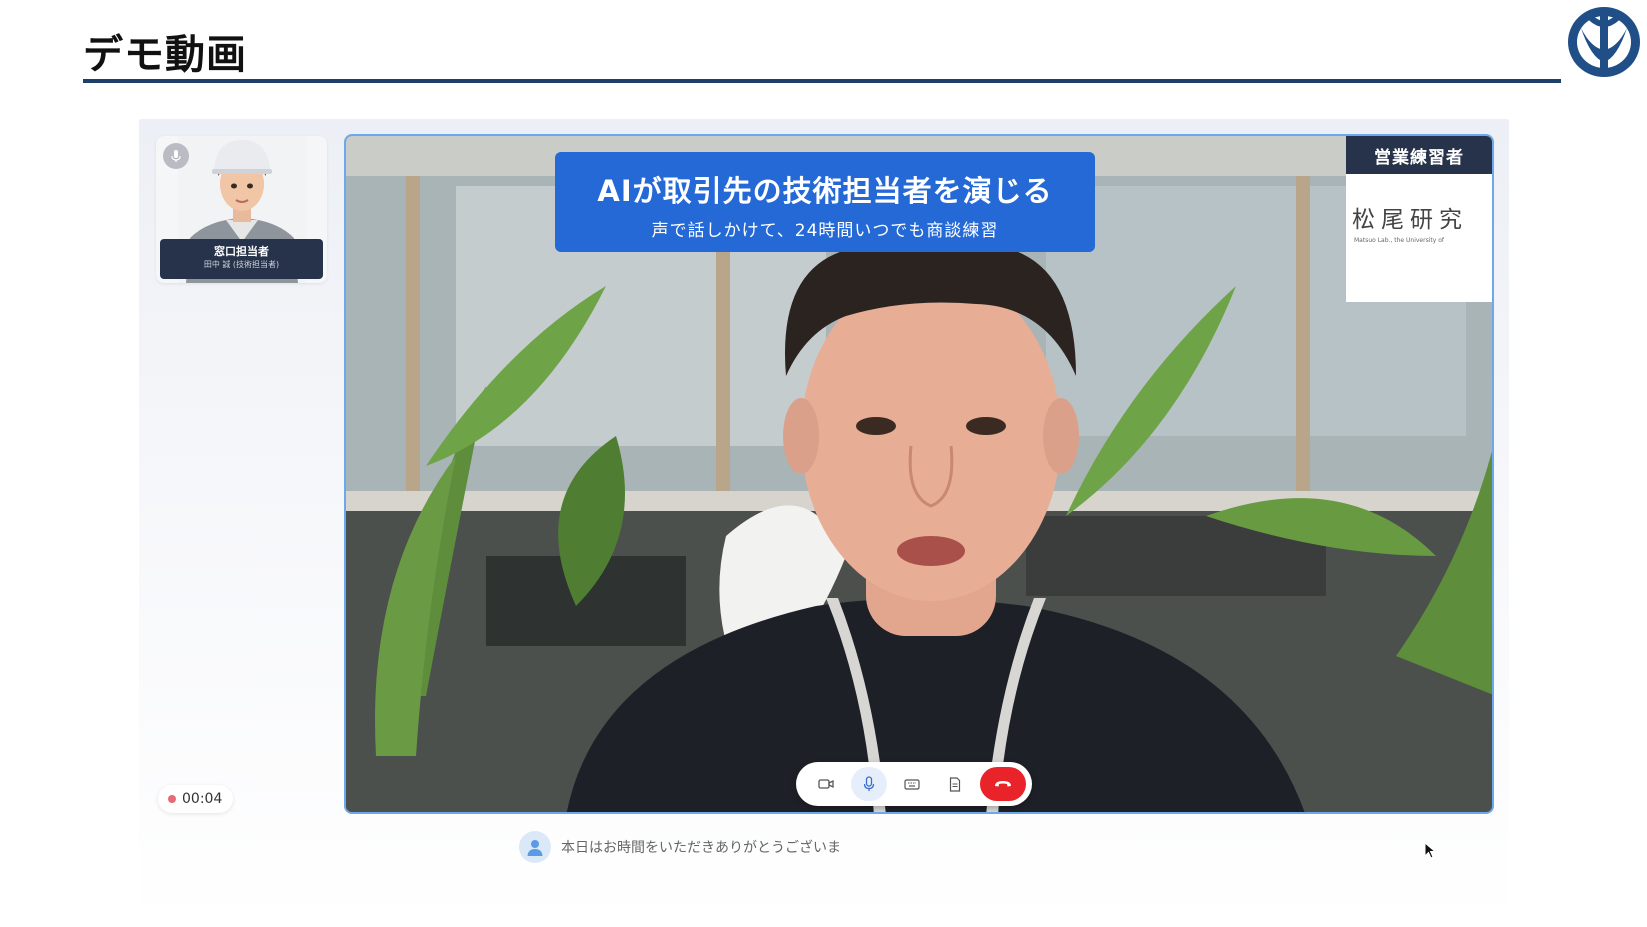  I want to click on ai-agent-tile: 窓口担当者 田中 誠 (技術担当者), so click(241, 209).